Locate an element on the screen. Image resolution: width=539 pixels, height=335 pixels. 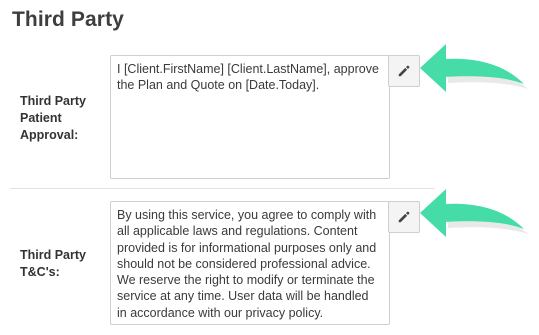
patient-approval-label-line-1: Third Party is located at coordinates (53, 101).